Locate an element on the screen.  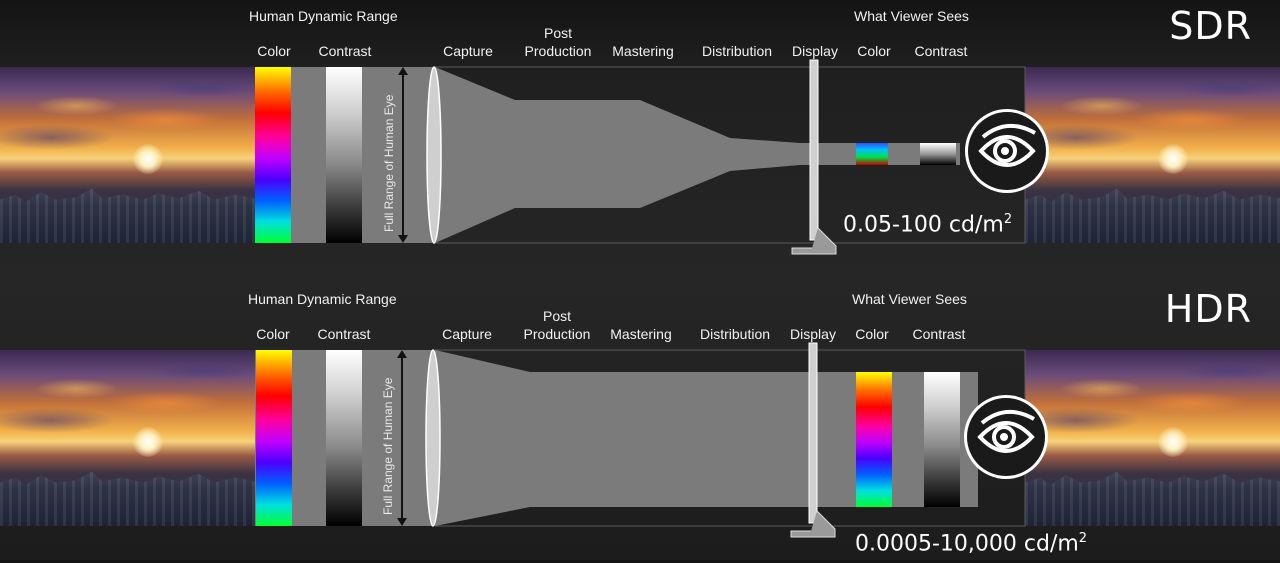
sdr-funnel is located at coordinates (730, 155).